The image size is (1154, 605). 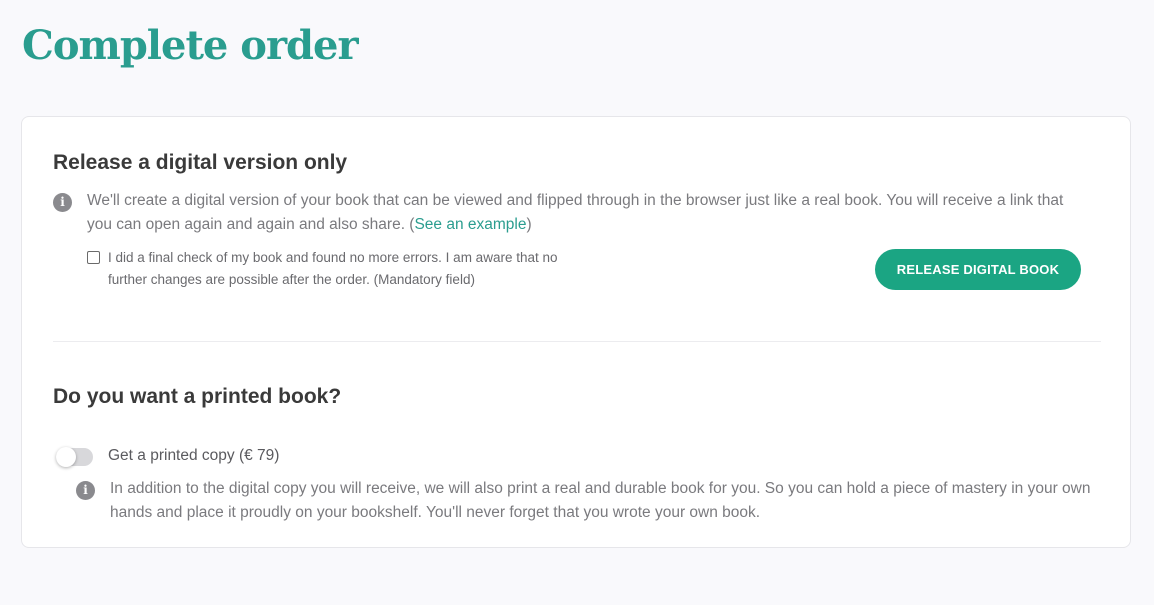 I want to click on see-example-link: See an example, so click(x=470, y=224).